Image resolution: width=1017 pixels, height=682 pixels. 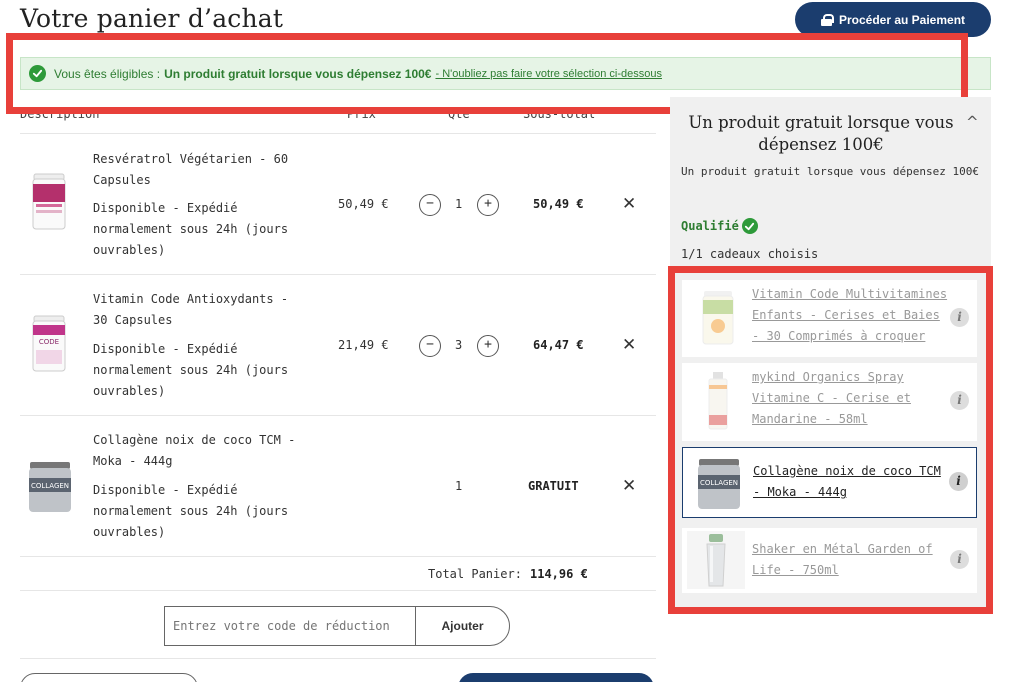 What do you see at coordinates (361, 114) in the screenshot?
I see `col-header-price: Prix` at bounding box center [361, 114].